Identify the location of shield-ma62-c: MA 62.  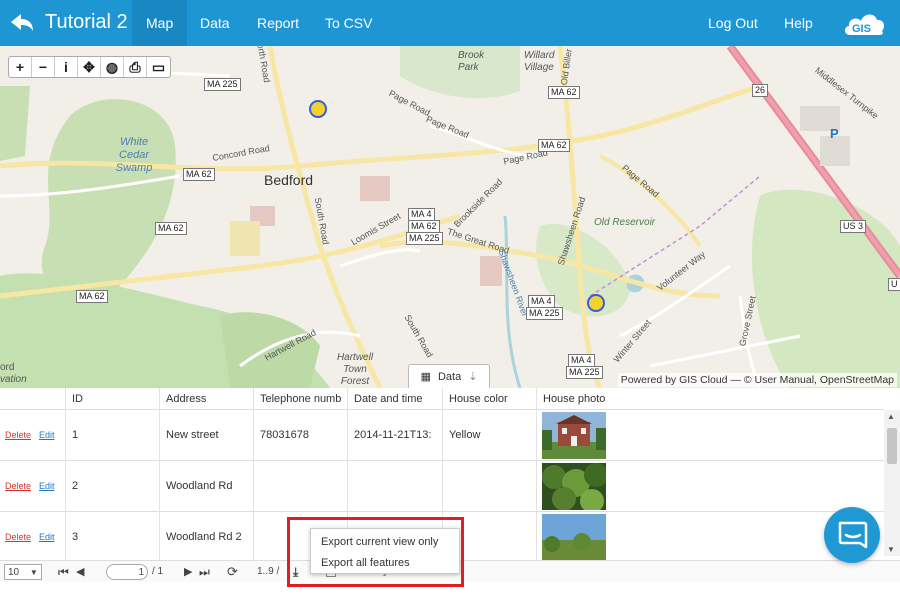
(92, 296).